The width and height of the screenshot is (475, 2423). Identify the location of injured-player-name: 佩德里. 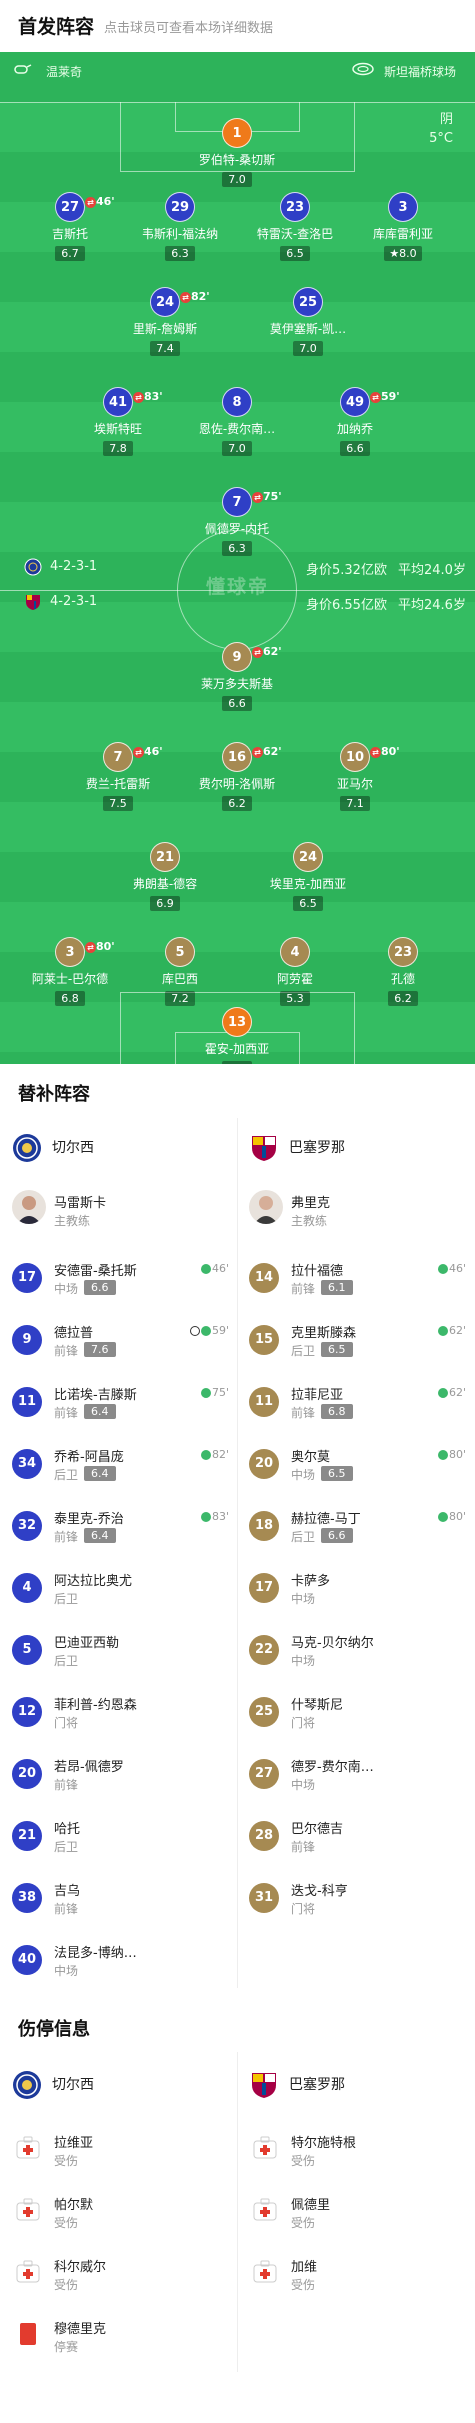
(311, 2205).